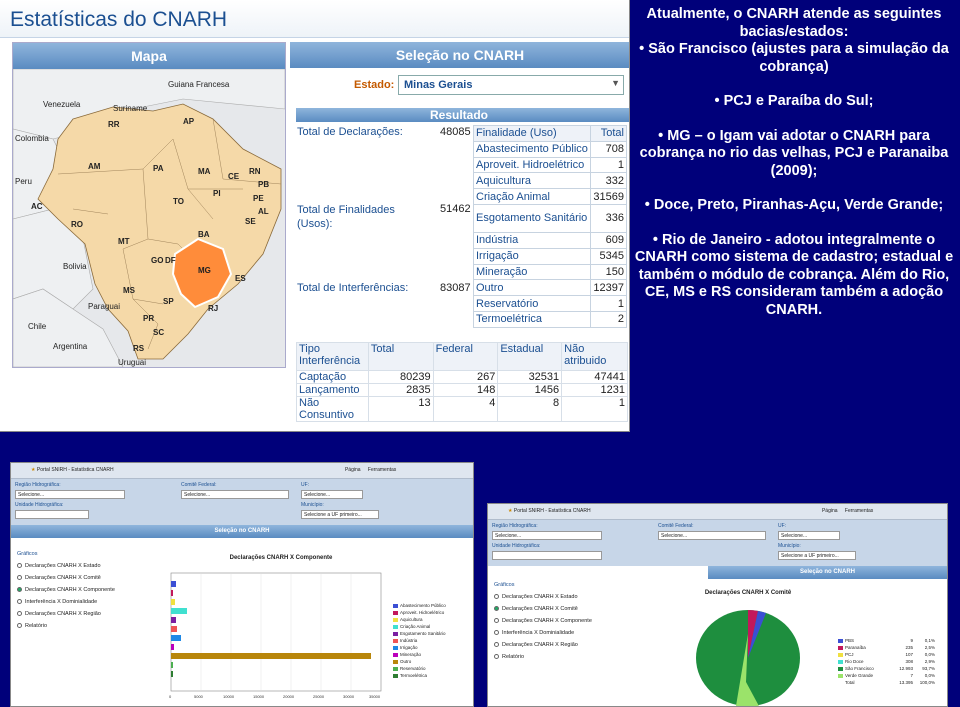  What do you see at coordinates (400, 390) in the screenshot?
I see `table-cell: 2835` at bounding box center [400, 390].